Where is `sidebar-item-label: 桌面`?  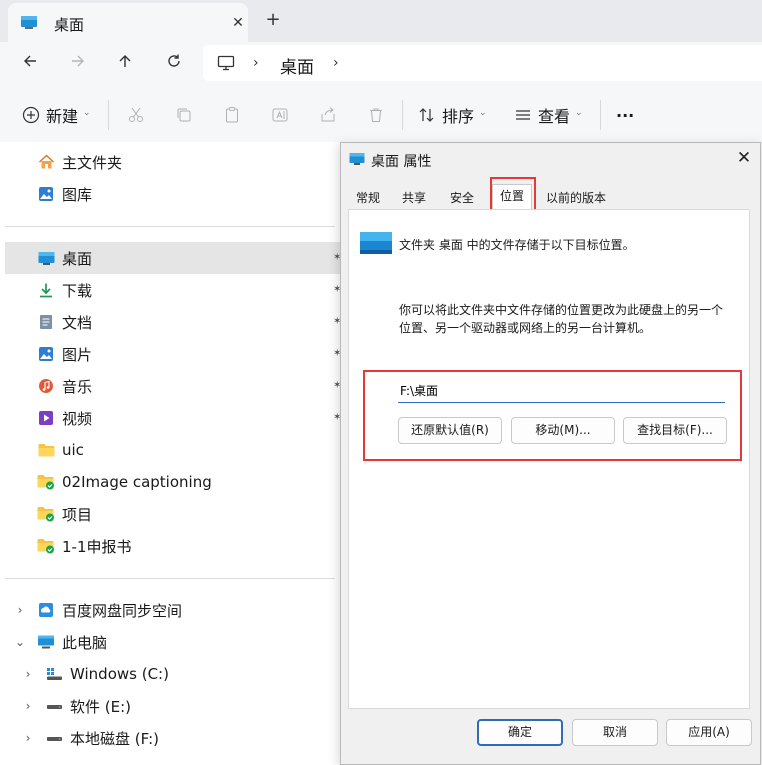
sidebar-item-label: 桌面 is located at coordinates (77, 258).